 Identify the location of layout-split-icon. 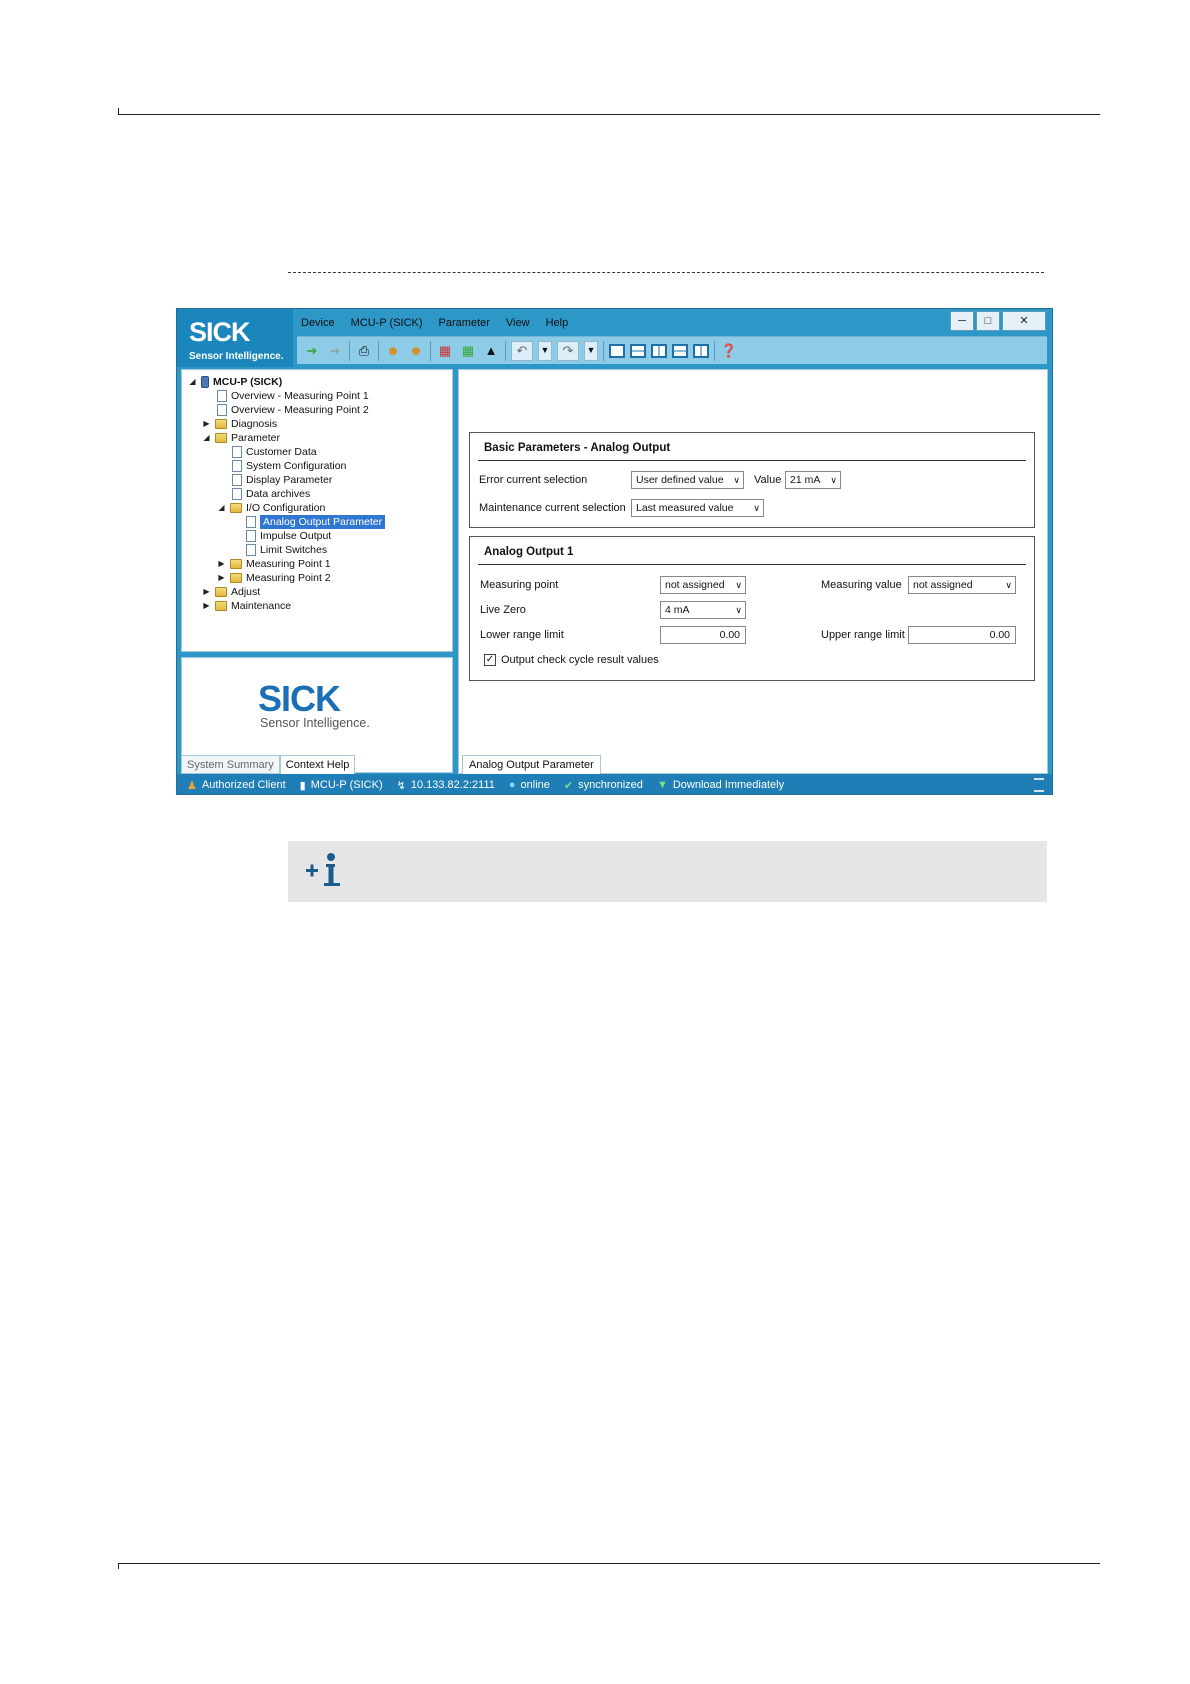
(701, 350).